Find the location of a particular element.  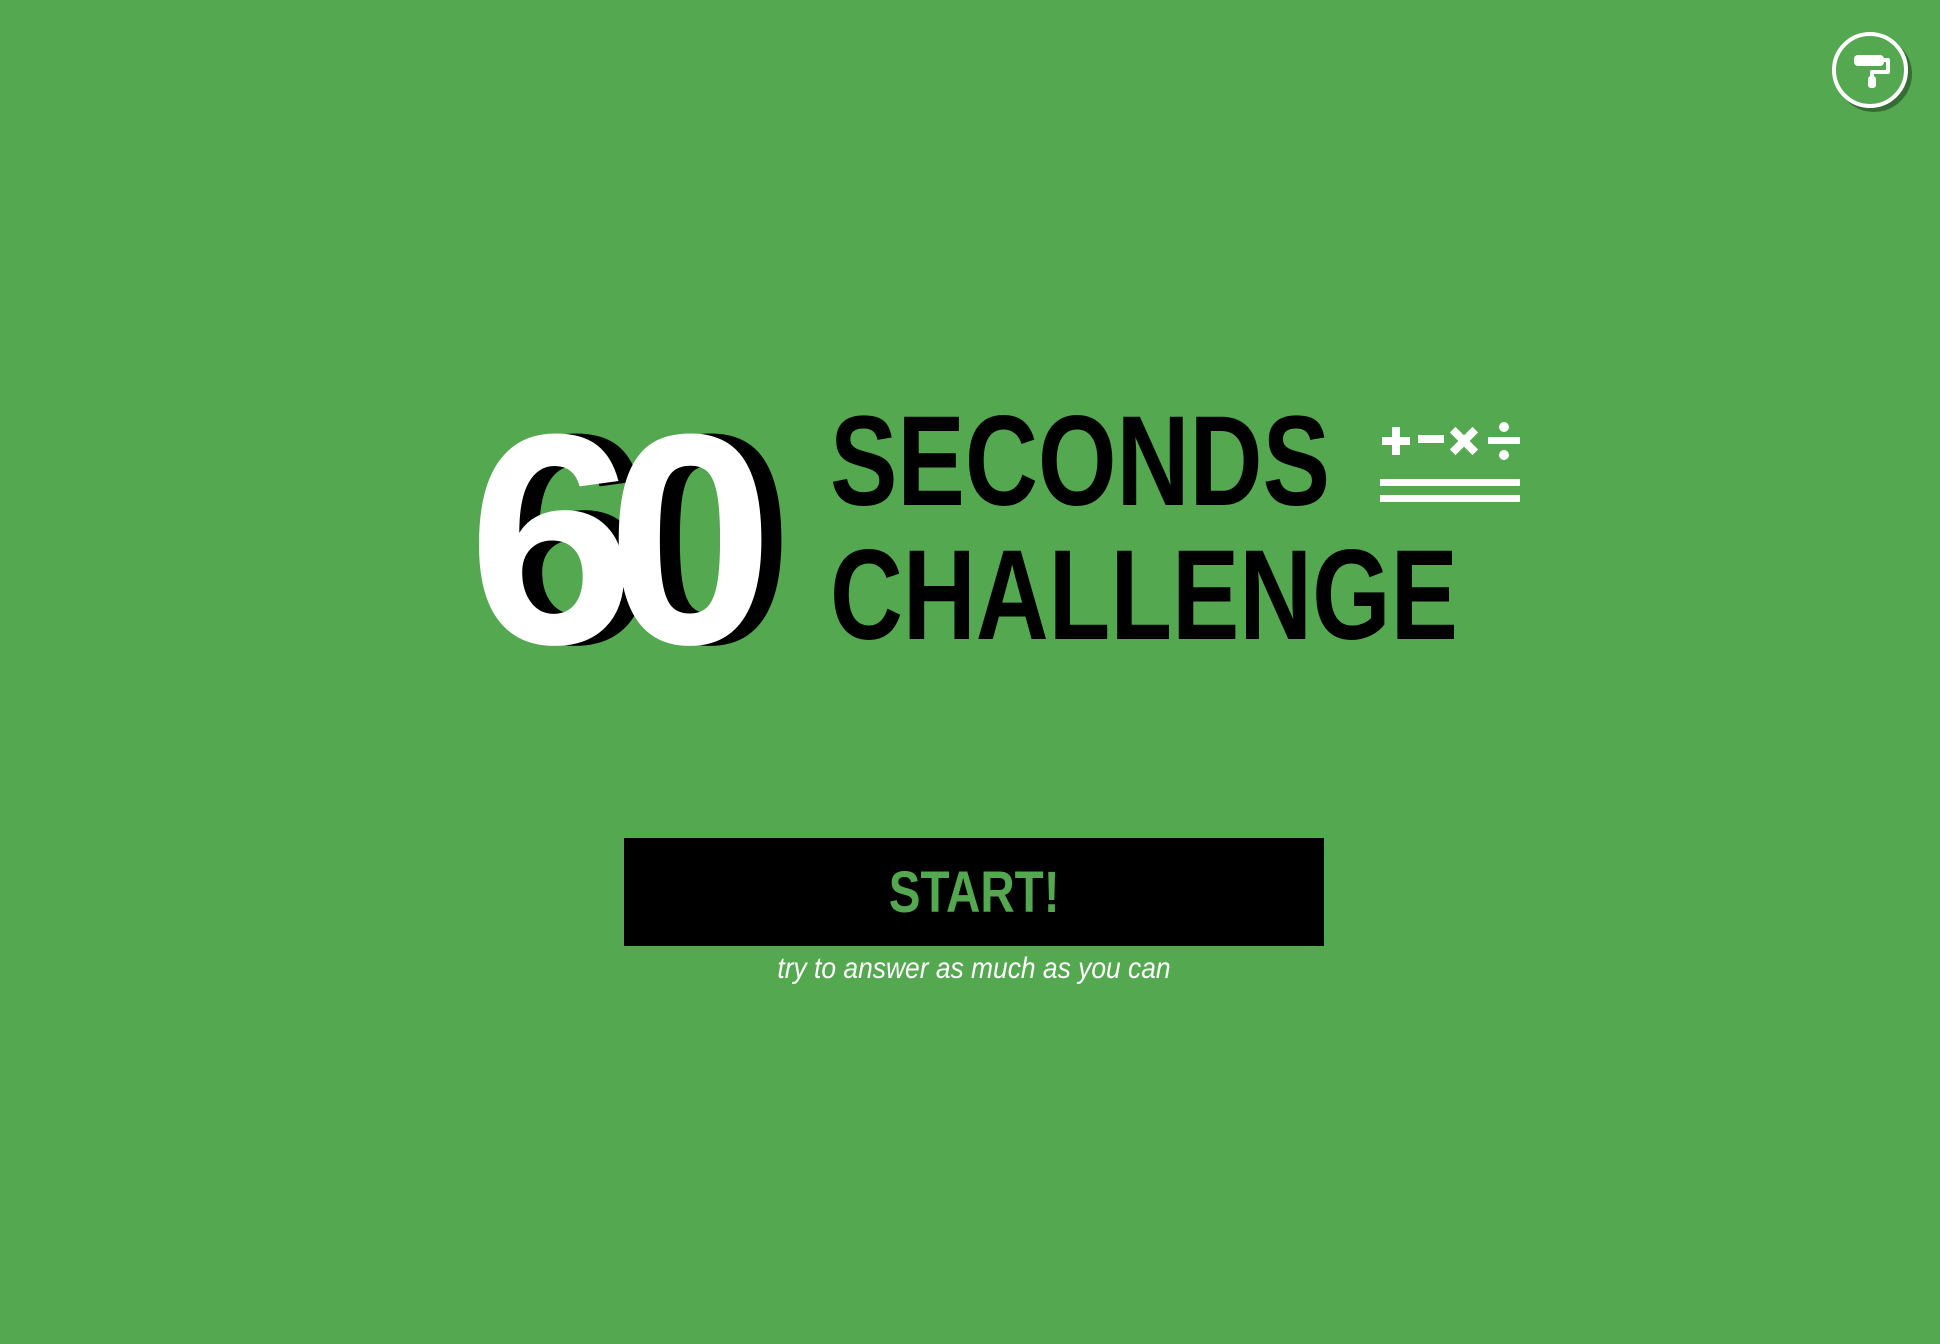

times-icon is located at coordinates (1464, 441).